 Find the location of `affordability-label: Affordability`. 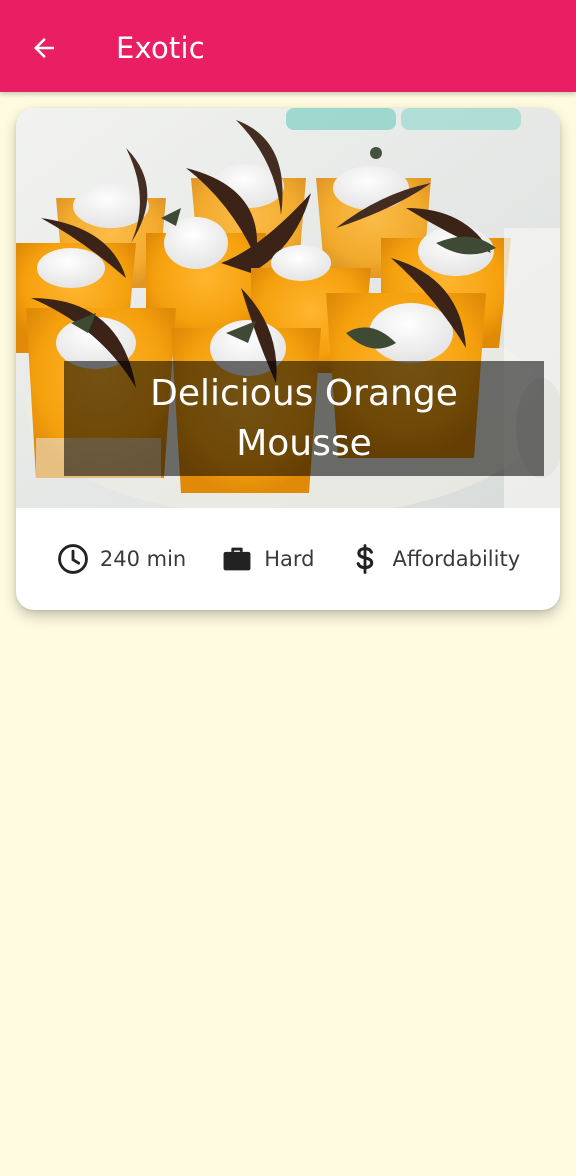

affordability-label: Affordability is located at coordinates (456, 559).